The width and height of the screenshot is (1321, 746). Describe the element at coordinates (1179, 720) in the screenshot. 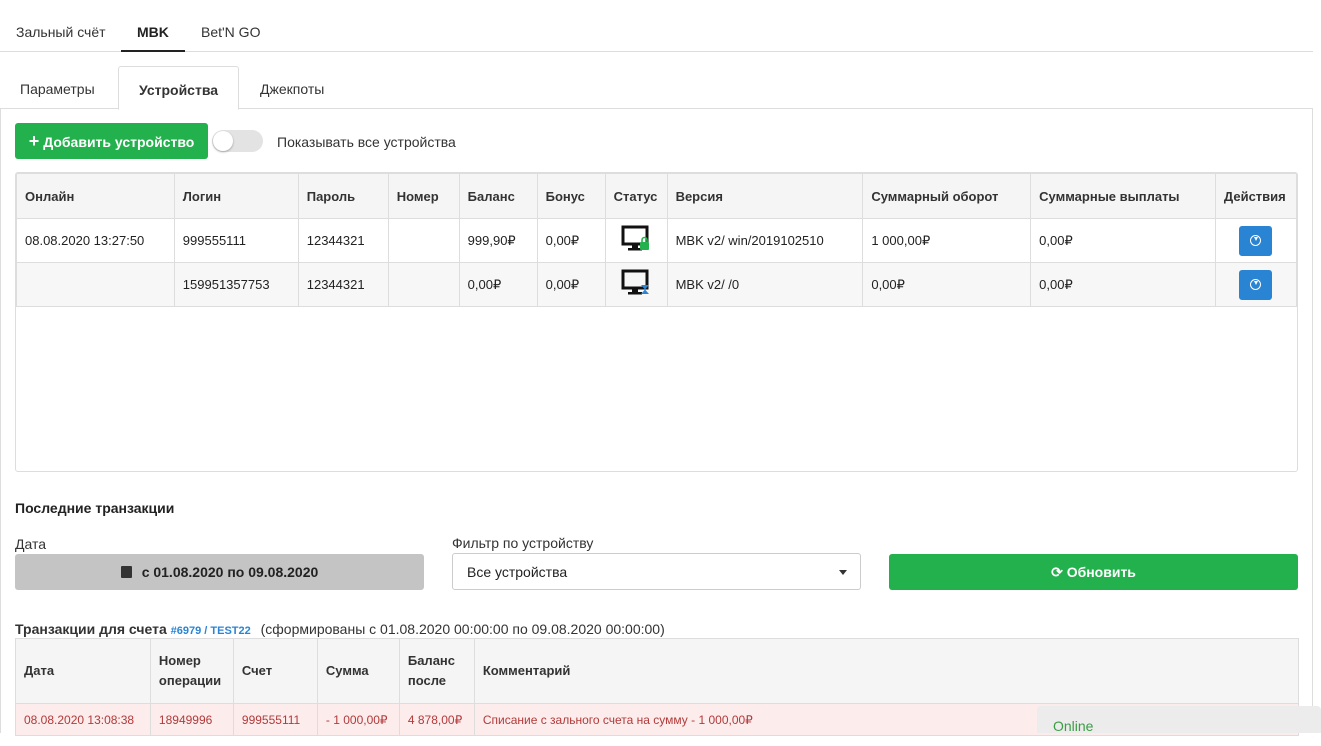

I see `online-chat-widget: Online` at that location.